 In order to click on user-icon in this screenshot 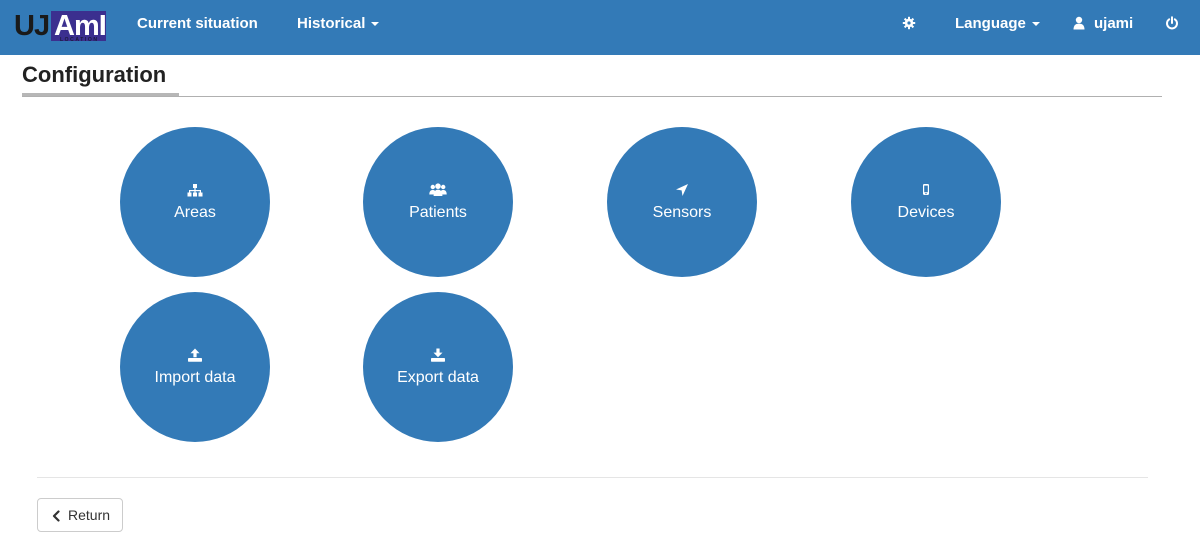, I will do `click(1079, 23)`.